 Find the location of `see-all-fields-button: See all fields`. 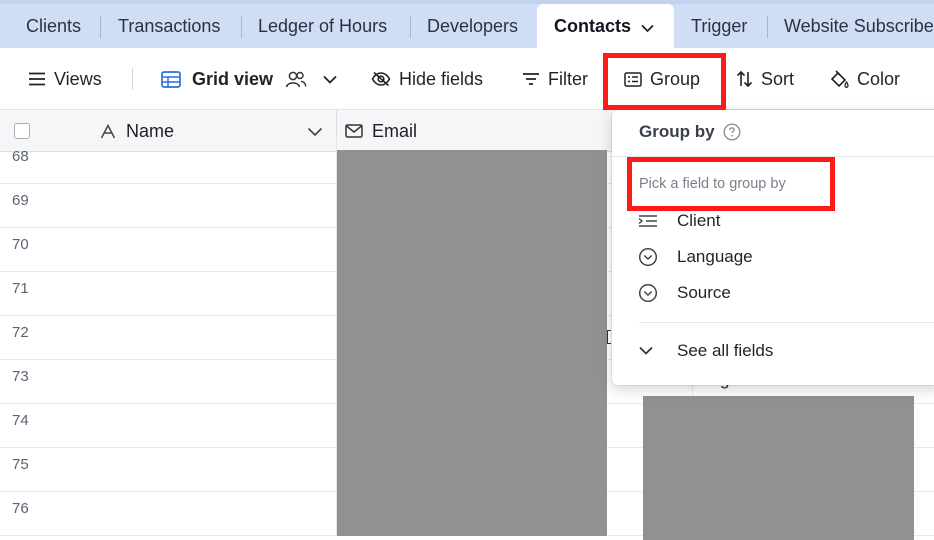

see-all-fields-button: See all fields is located at coordinates (705, 351).